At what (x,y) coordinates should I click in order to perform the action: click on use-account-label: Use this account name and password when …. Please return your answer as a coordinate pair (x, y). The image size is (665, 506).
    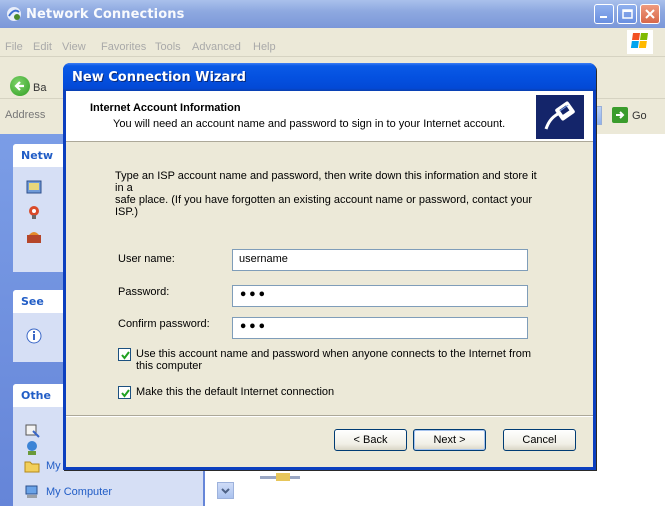
    Looking at the image, I should click on (346, 360).